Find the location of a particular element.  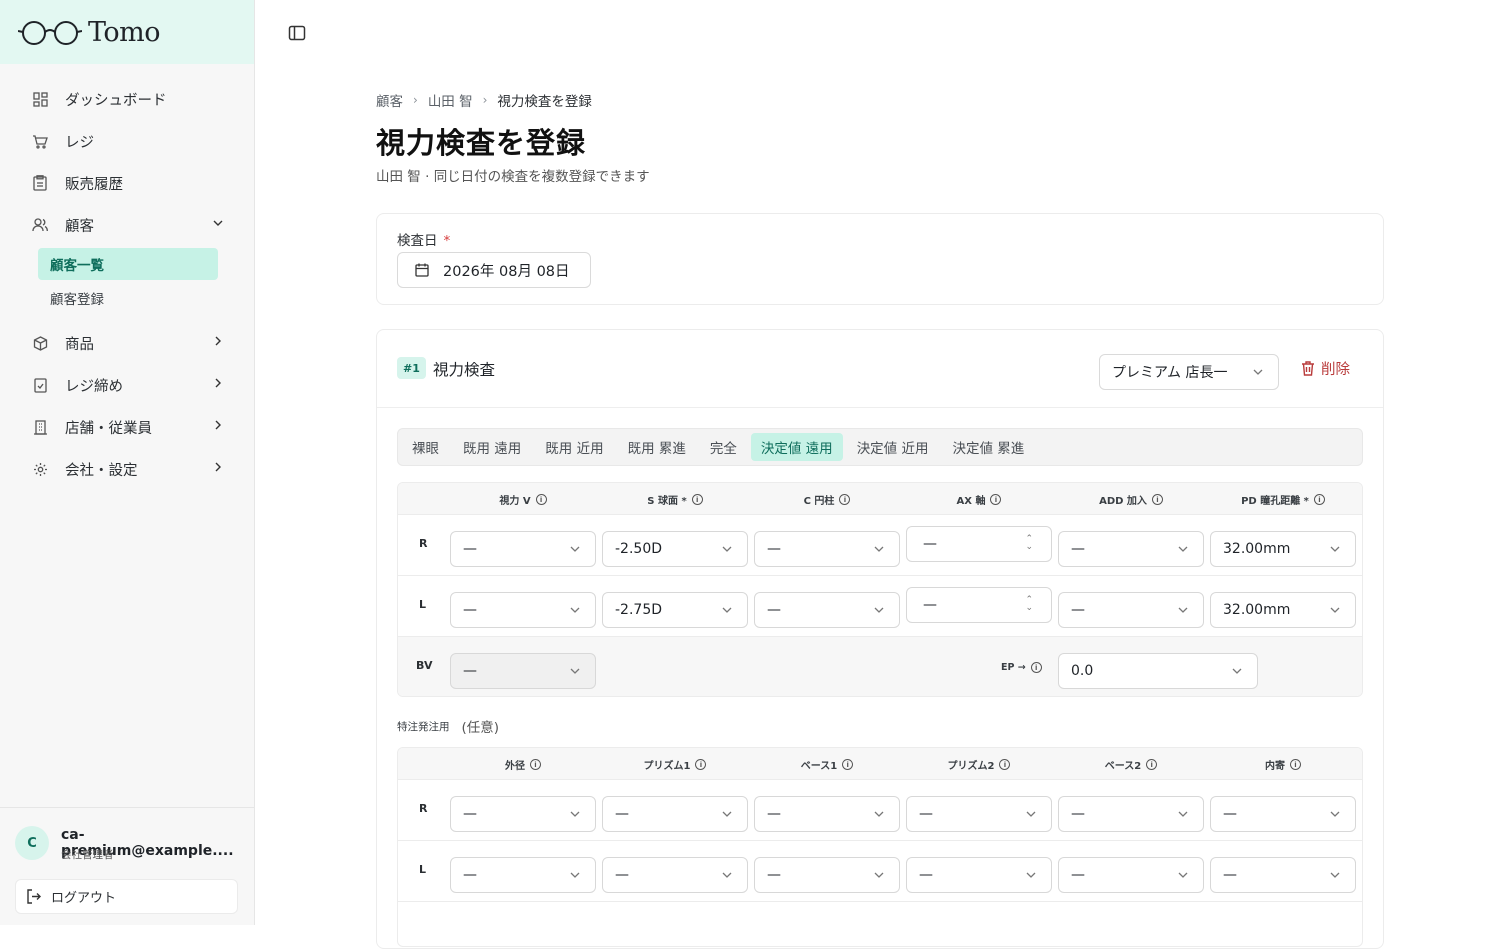

pd-select-right: 32.00mm is located at coordinates (1283, 549).